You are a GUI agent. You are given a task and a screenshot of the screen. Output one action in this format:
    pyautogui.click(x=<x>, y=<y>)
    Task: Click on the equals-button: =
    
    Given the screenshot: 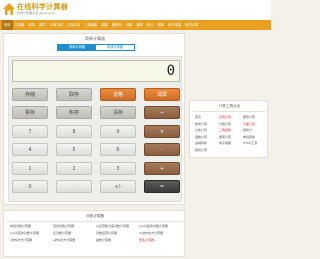 What is the action you would take?
    pyautogui.click(x=162, y=186)
    